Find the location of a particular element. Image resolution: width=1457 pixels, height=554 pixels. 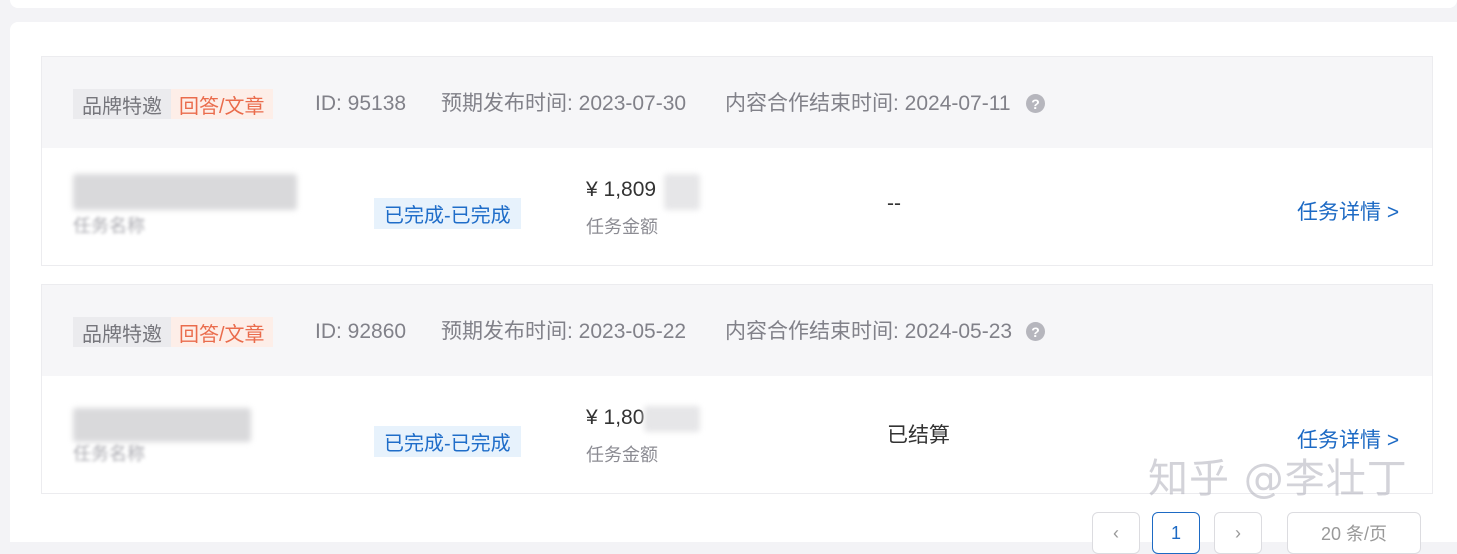

publish-time: 预期发布时间: 2023-05-22 is located at coordinates (564, 331).